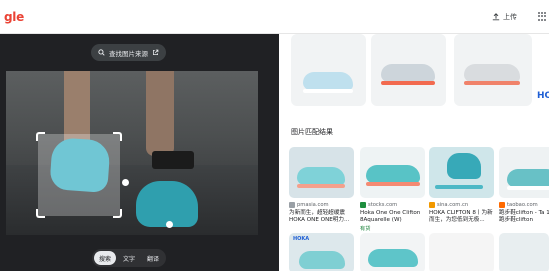 The width and height of the screenshot is (549, 271). What do you see at coordinates (117, 136) in the screenshot?
I see `crop-handle-top-right` at bounding box center [117, 136].